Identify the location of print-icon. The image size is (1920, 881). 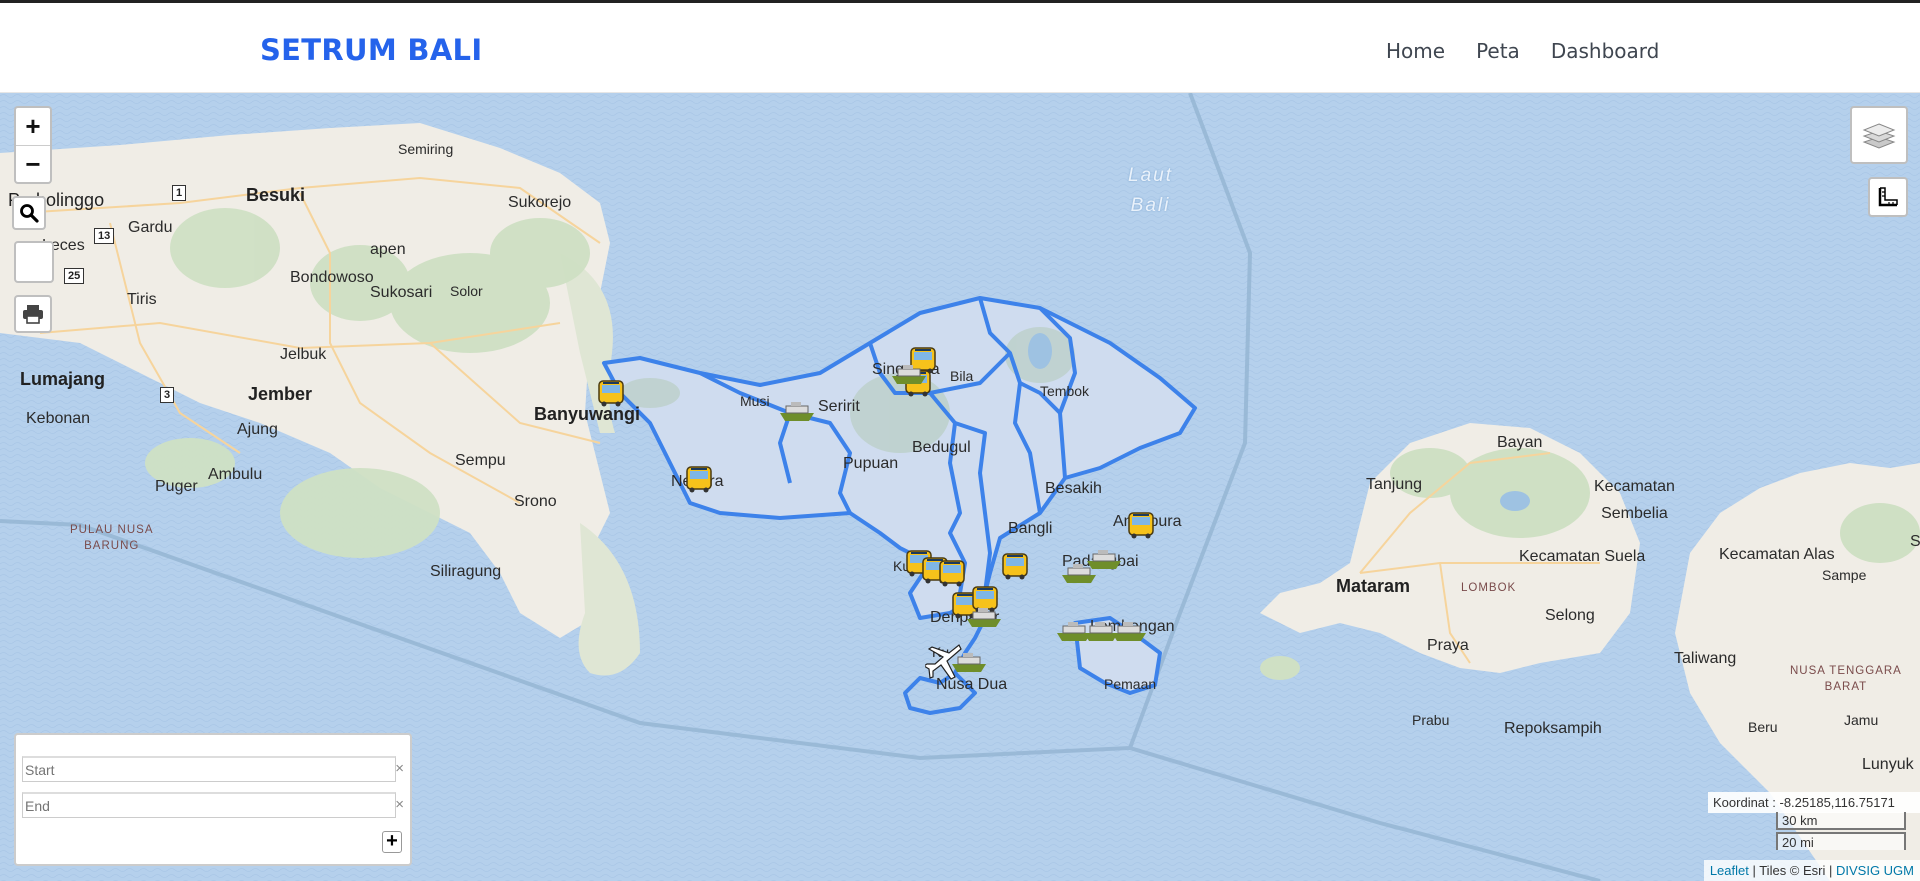
(33, 314).